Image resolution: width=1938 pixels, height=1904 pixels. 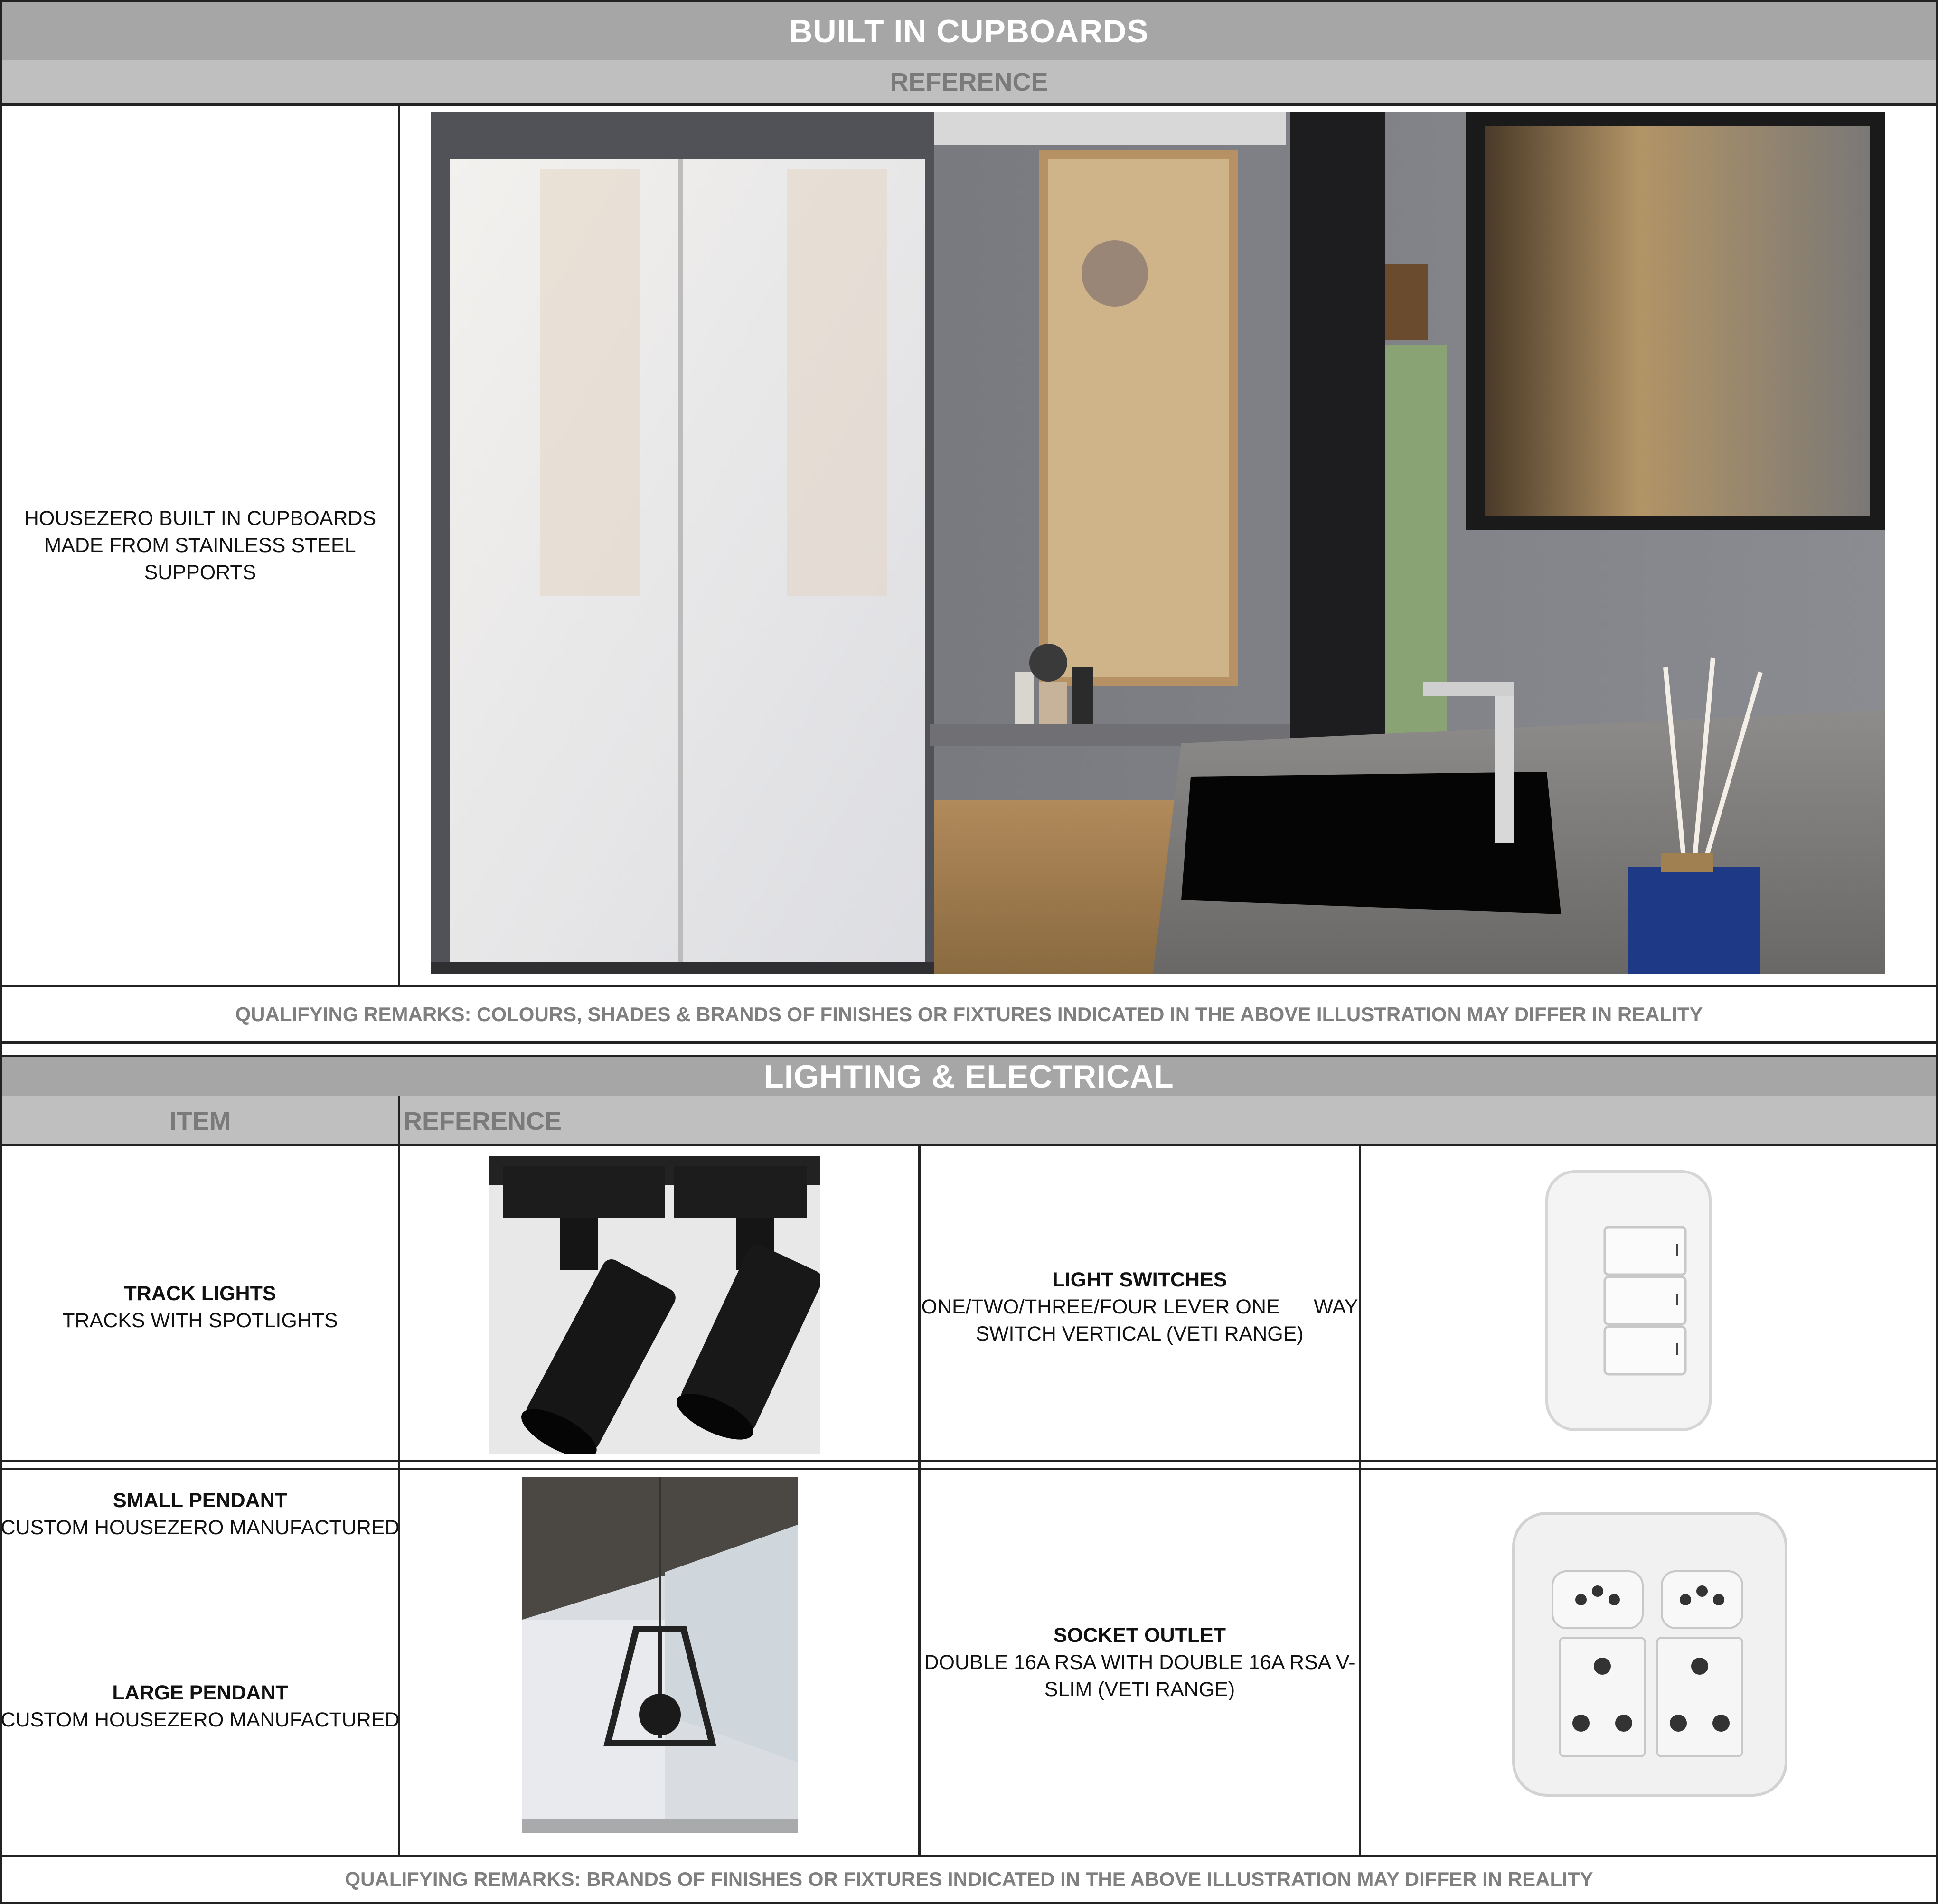 What do you see at coordinates (969, 83) in the screenshot?
I see `section1-reference-header: REFERENCE` at bounding box center [969, 83].